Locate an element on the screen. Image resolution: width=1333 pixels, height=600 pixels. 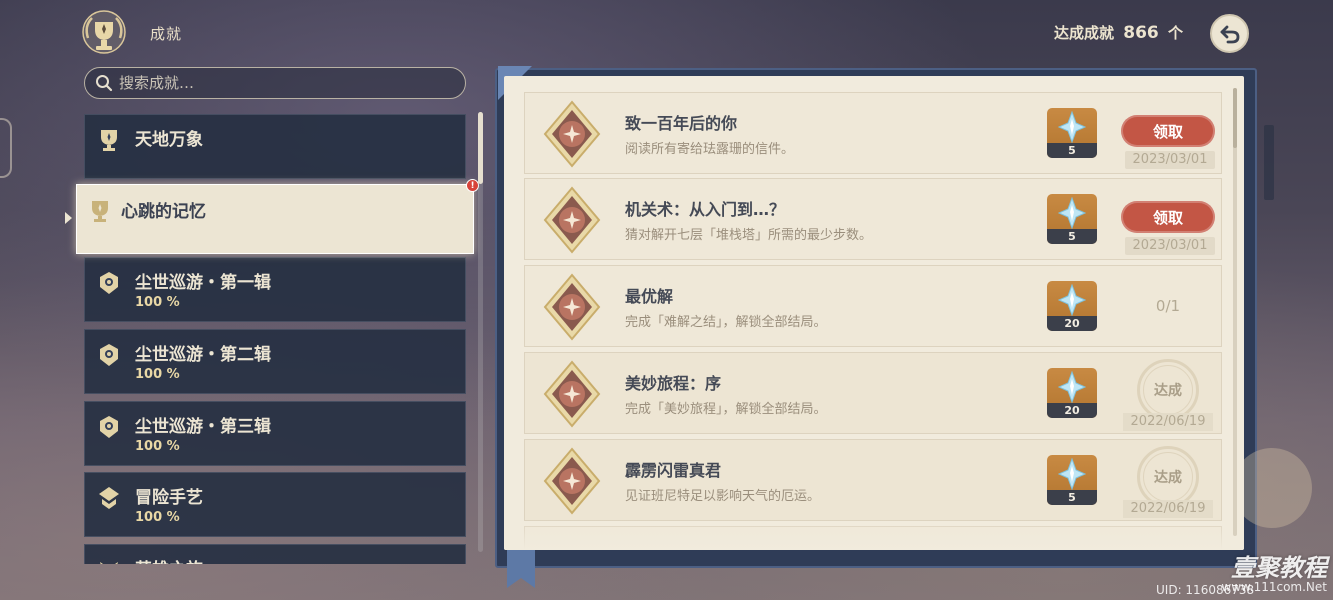
category-name: 英雄之旅 is located at coordinates (169, 559).